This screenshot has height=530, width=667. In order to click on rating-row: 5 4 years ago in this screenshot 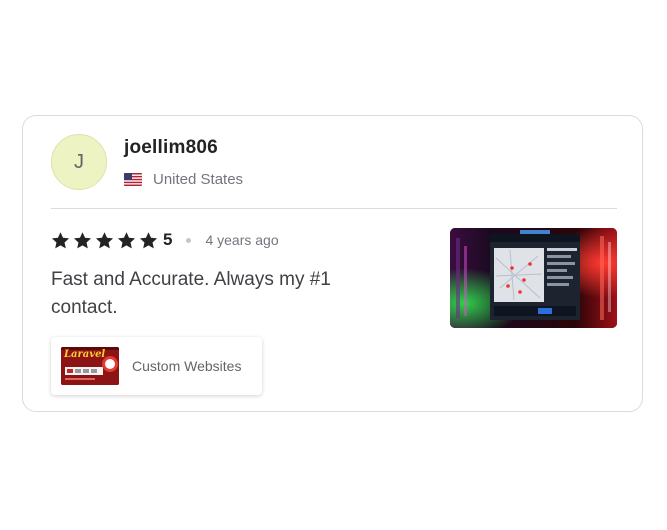, I will do `click(165, 240)`.